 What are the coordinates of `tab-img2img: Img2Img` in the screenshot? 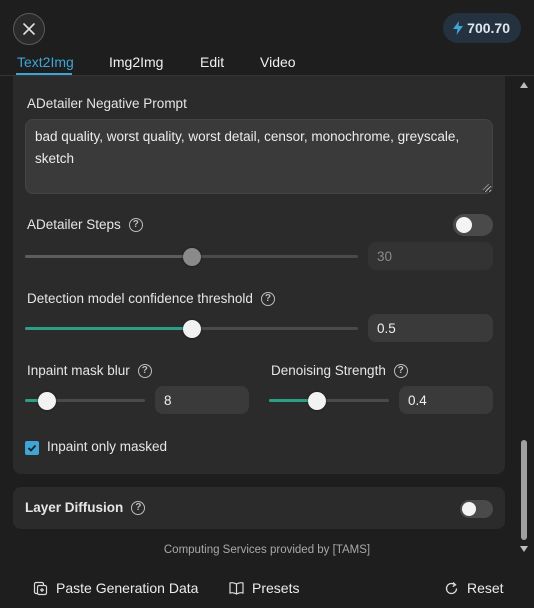 It's located at (136, 62).